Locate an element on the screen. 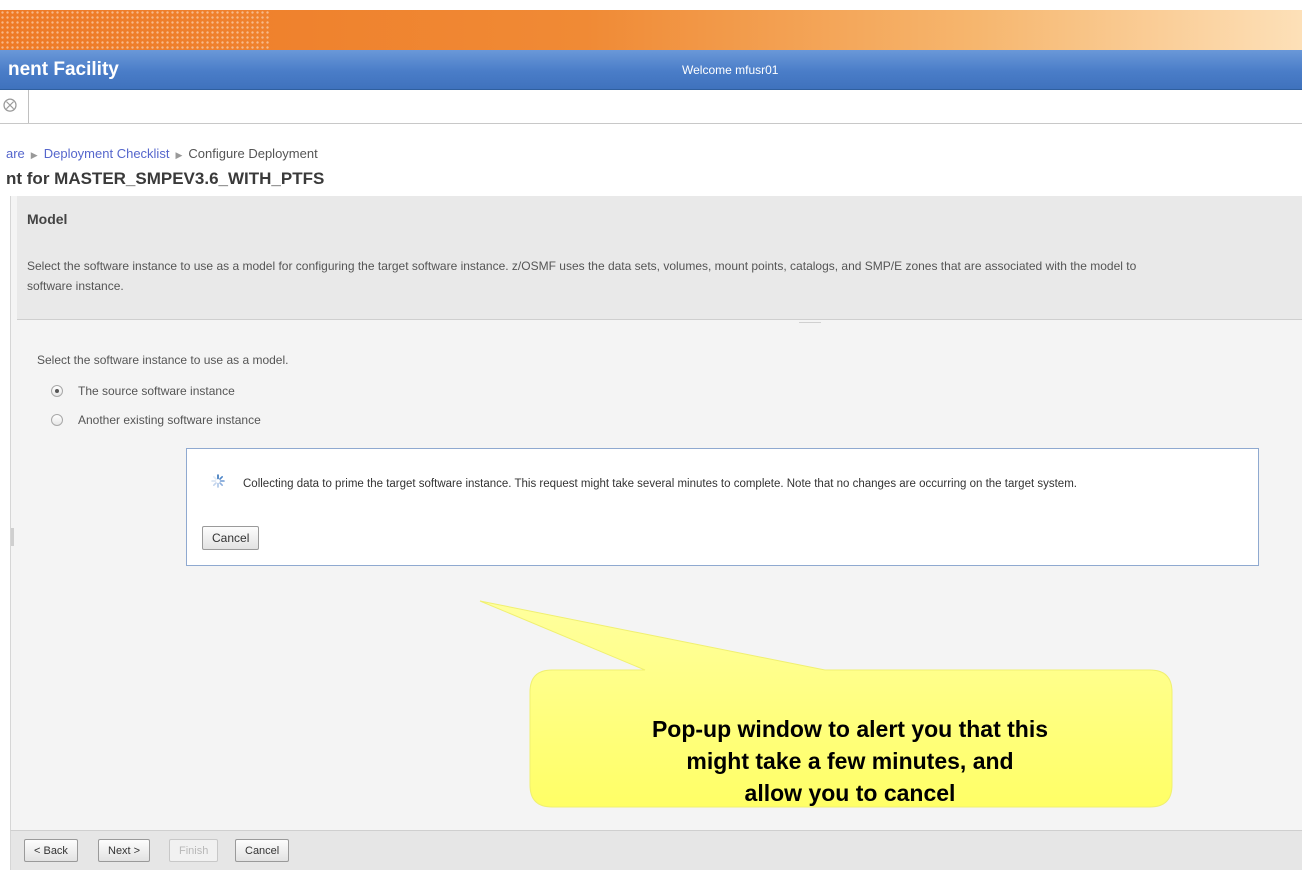  dialog-cancel-button: Cancel is located at coordinates (231, 538).